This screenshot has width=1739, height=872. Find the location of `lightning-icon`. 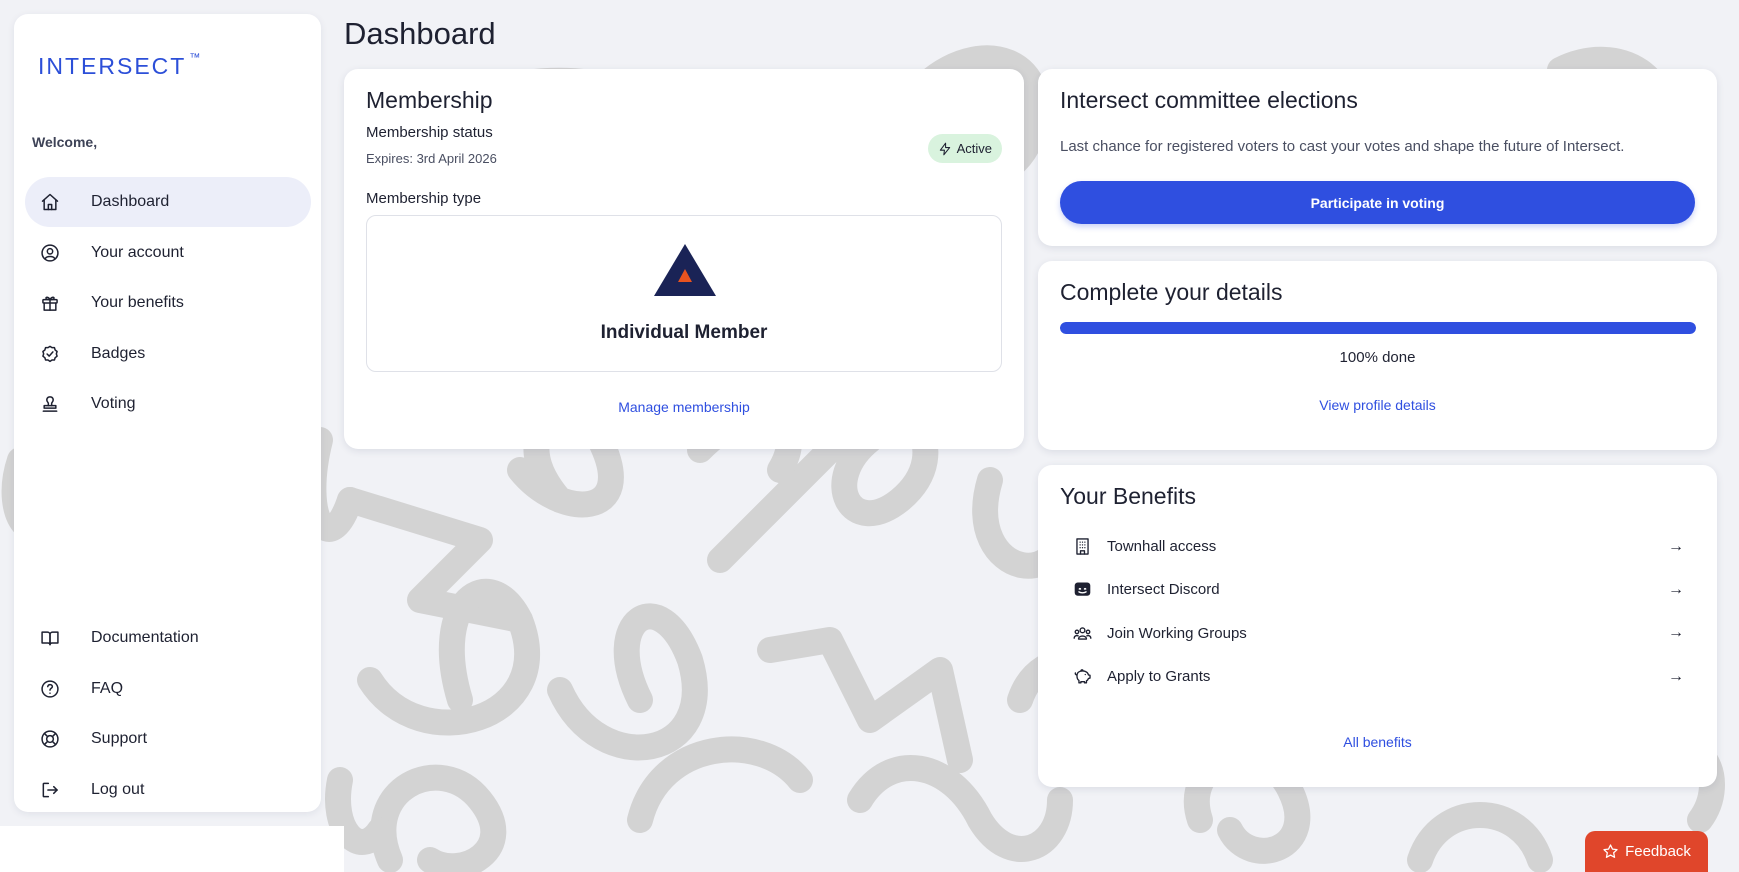

lightning-icon is located at coordinates (944, 148).